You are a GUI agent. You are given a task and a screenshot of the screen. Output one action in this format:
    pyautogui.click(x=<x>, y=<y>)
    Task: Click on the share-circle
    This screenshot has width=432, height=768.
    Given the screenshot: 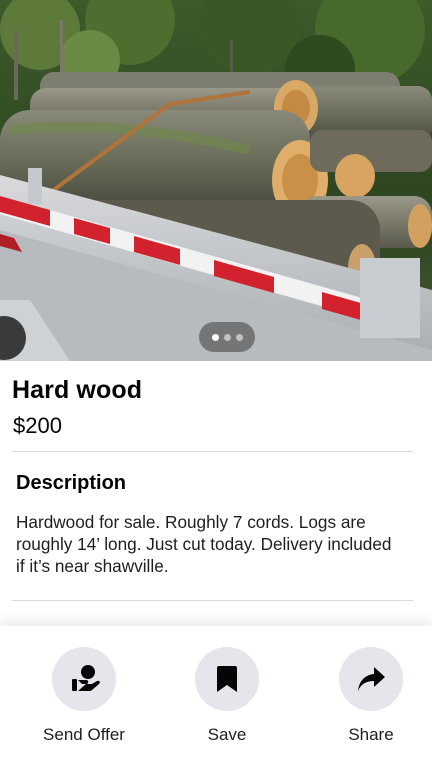 What is the action you would take?
    pyautogui.click(x=371, y=679)
    